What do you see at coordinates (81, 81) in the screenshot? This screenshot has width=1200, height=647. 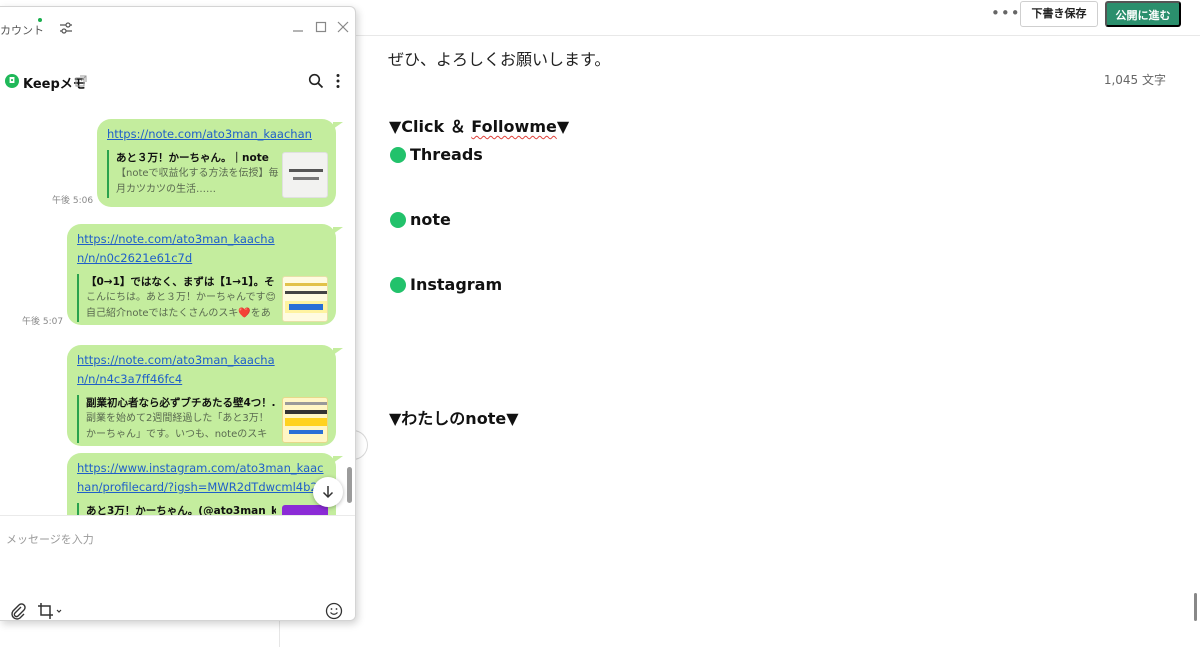 I see `external-window-icon` at bounding box center [81, 81].